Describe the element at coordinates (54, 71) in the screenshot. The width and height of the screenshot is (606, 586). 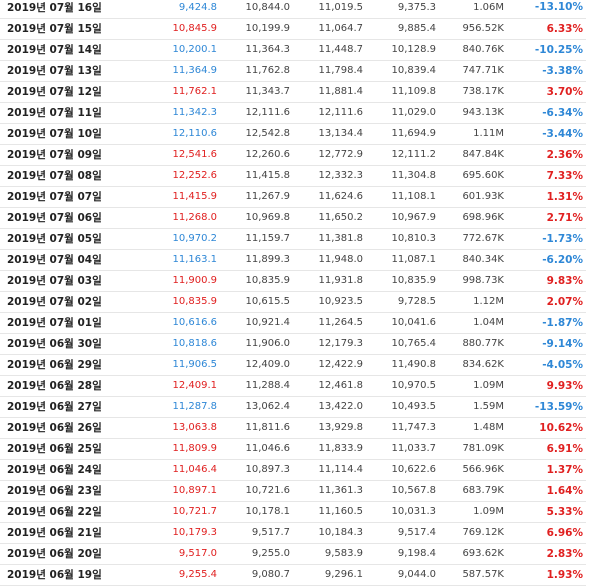
I see `date-cell: 2019년 07월 13일` at that location.